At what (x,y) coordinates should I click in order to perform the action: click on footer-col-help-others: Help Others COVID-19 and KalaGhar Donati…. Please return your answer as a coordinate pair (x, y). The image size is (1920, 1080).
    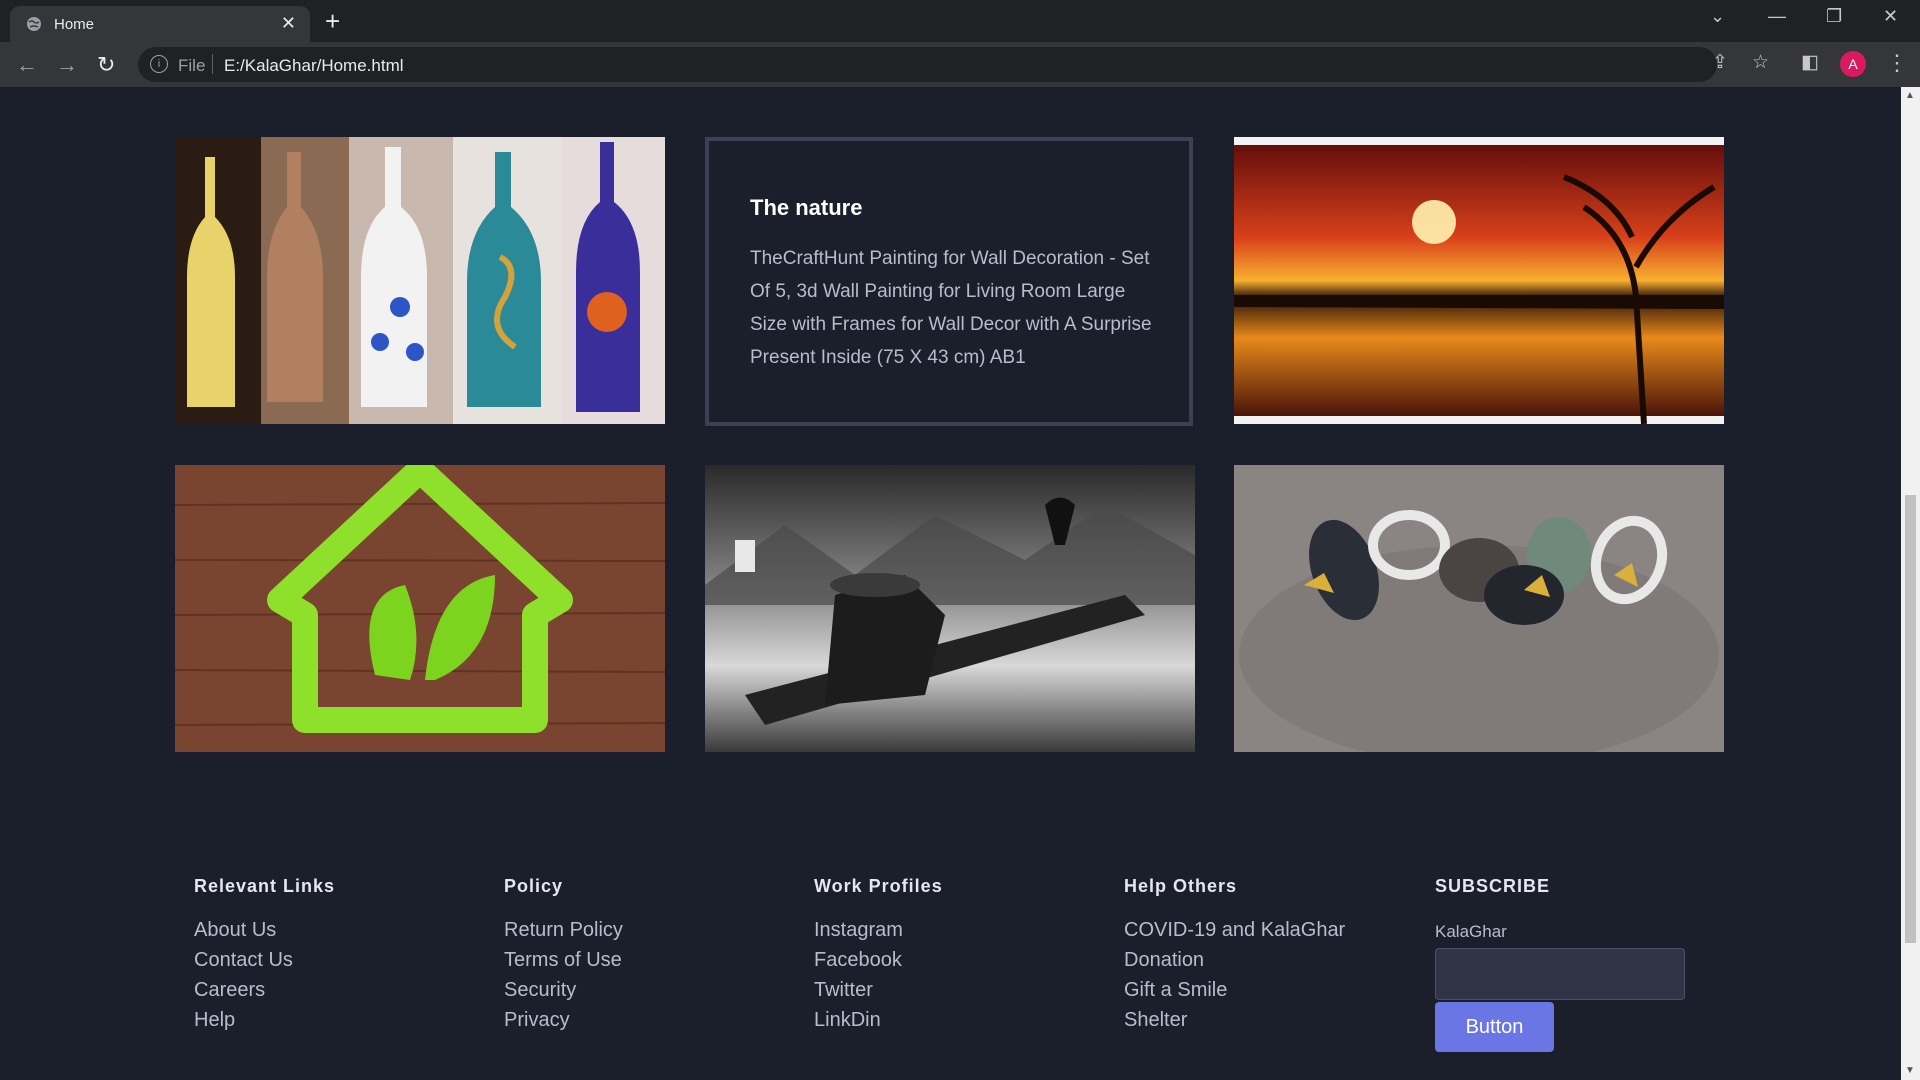
    Looking at the image, I should click on (1234, 955).